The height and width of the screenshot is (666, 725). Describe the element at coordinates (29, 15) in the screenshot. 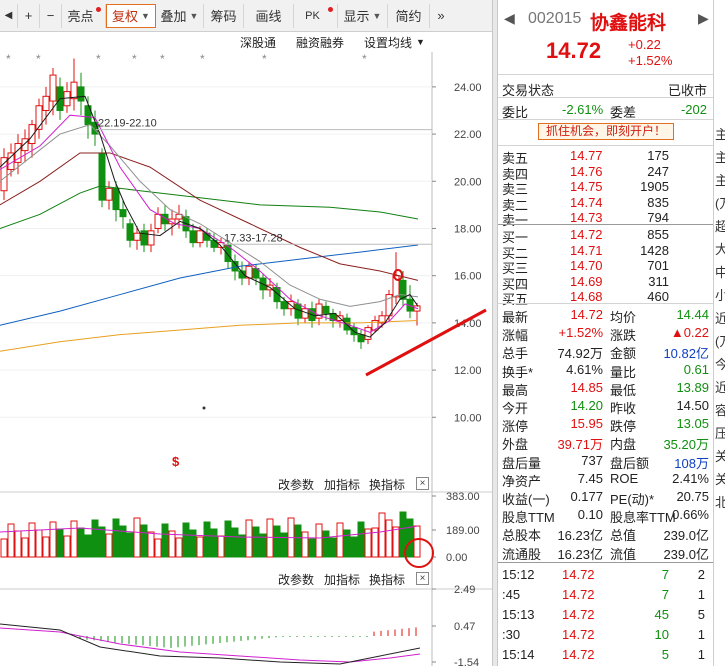

I see `zoom-in-button: +` at that location.